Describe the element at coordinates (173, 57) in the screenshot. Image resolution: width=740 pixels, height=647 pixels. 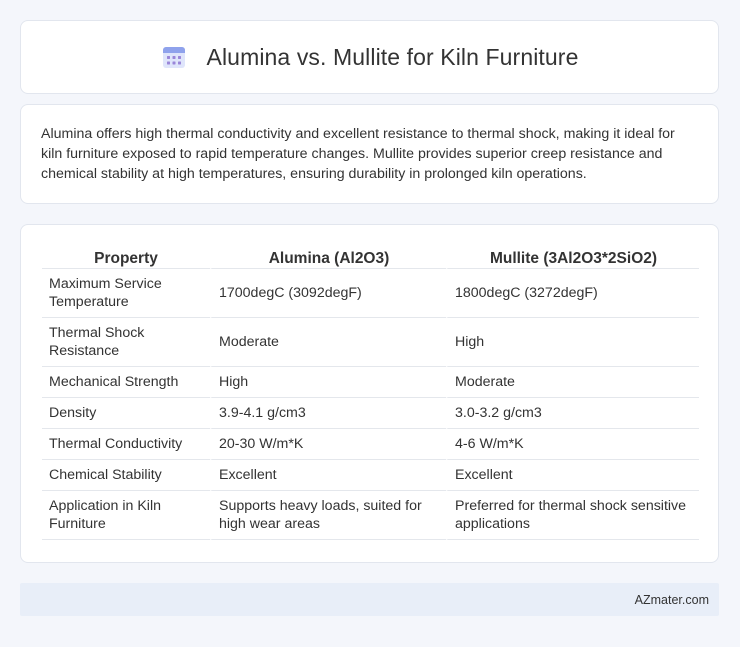
I see `calendar-grid-icon` at that location.